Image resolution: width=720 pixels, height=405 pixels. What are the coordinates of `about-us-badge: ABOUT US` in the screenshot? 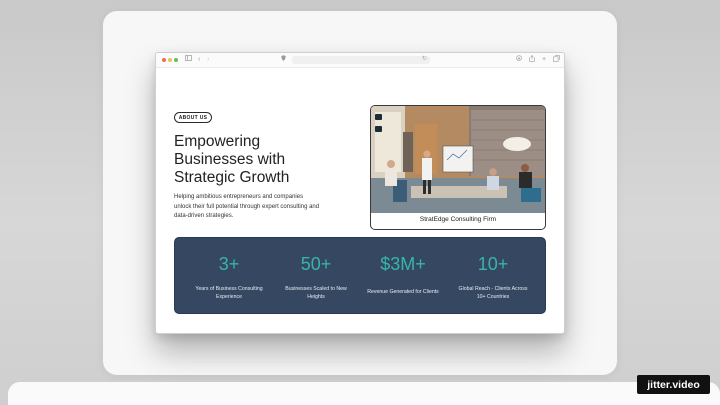 It's located at (193, 117).